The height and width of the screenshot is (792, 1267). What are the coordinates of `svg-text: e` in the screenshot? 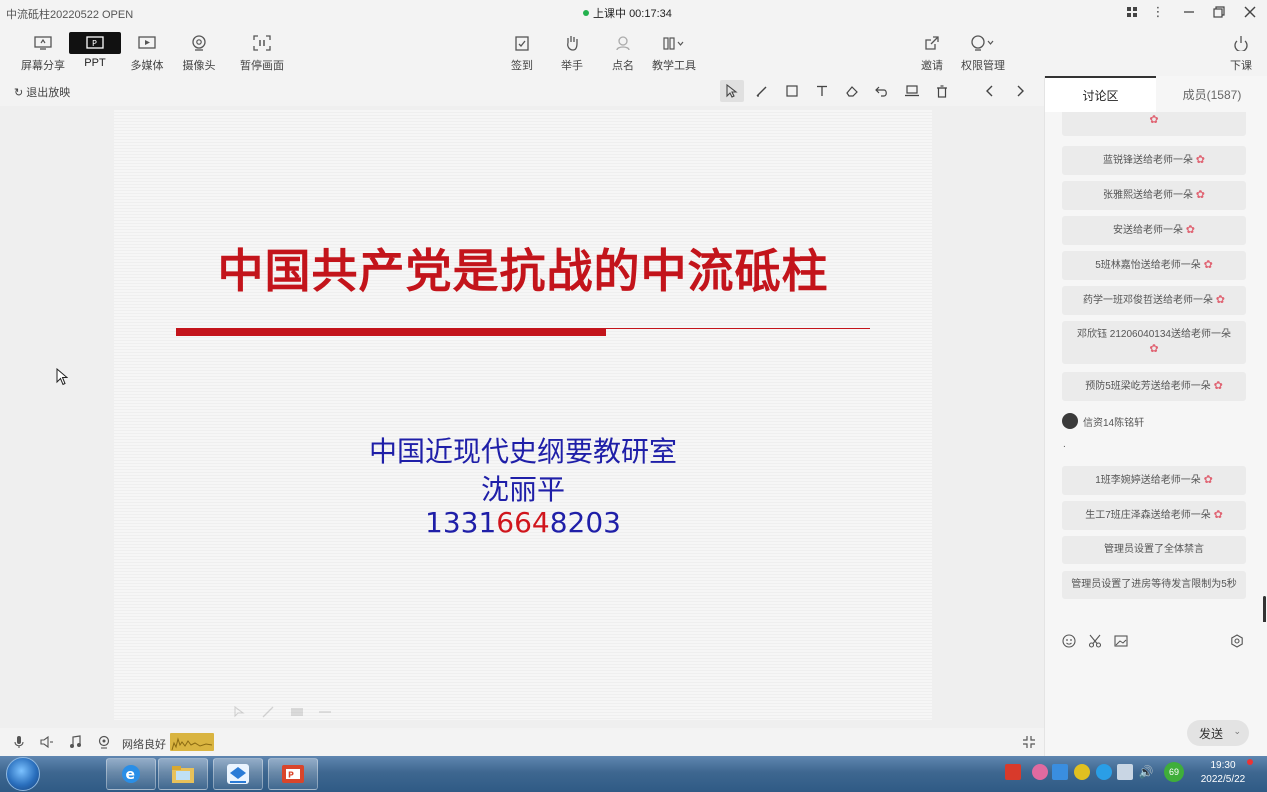 It's located at (131, 775).